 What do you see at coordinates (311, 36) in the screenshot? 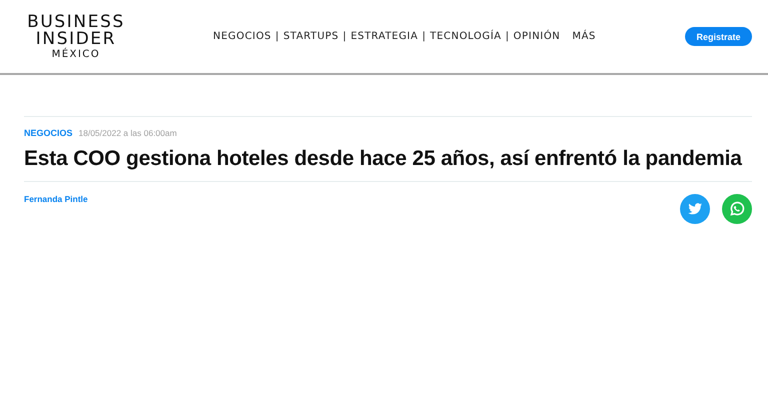
I see `nav-link: STARTUPS` at bounding box center [311, 36].